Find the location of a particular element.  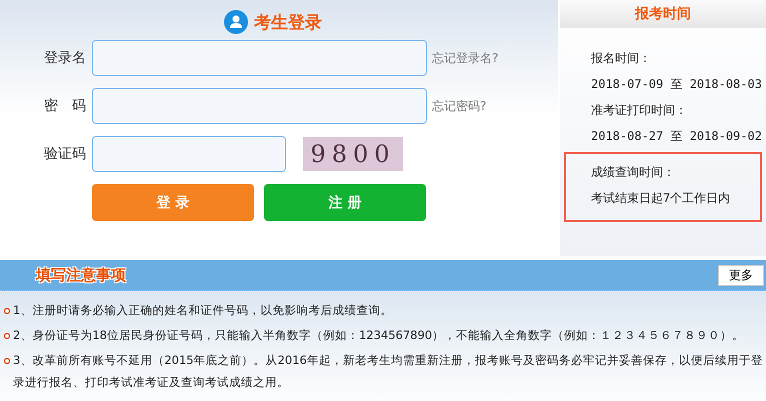

field-label: 登录名 is located at coordinates (64, 58).